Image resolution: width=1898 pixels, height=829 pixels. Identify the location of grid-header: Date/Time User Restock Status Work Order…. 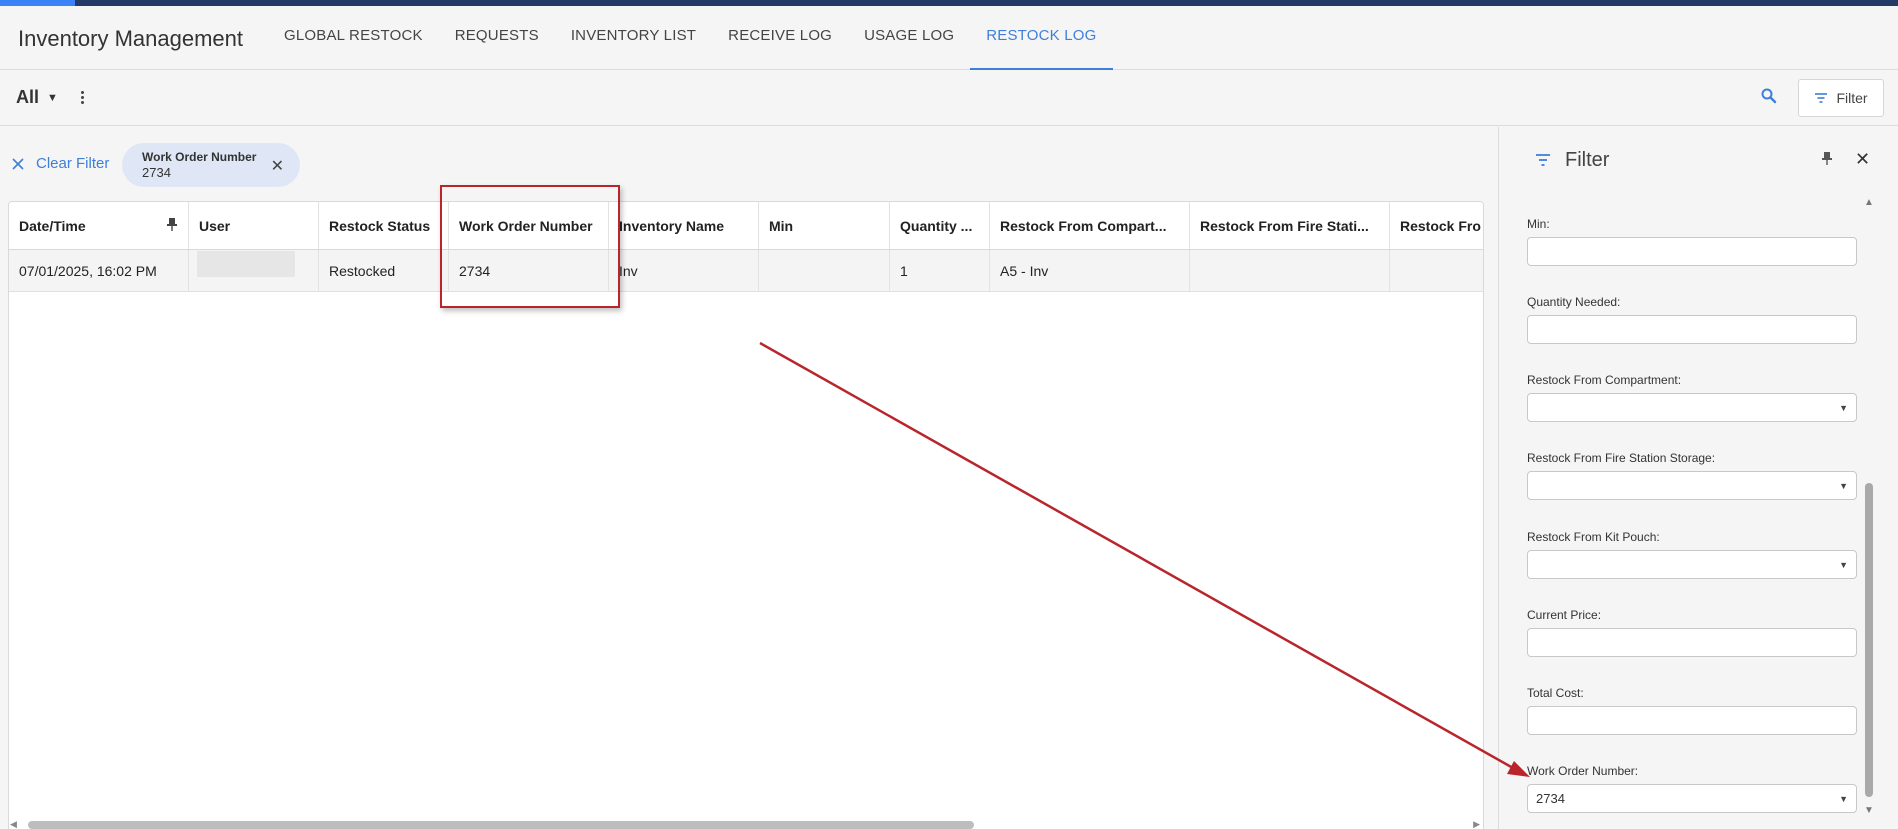
(746, 226).